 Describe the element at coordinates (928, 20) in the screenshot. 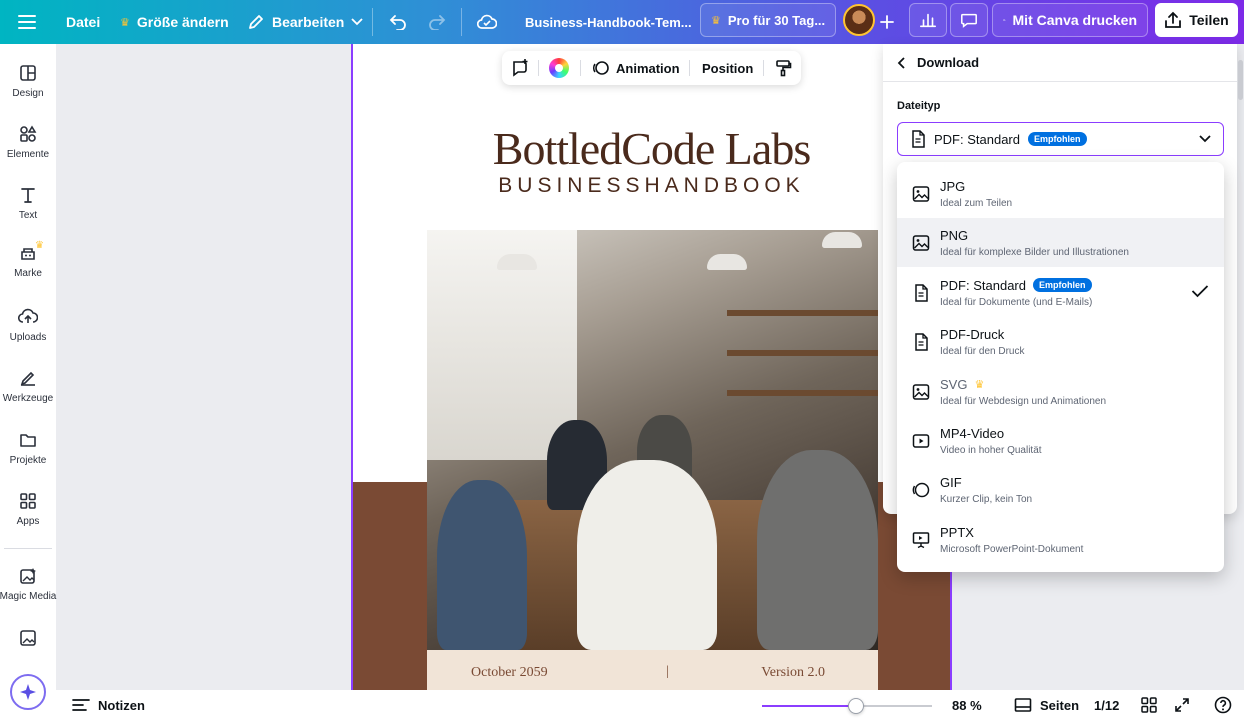

I see `insights-button` at that location.